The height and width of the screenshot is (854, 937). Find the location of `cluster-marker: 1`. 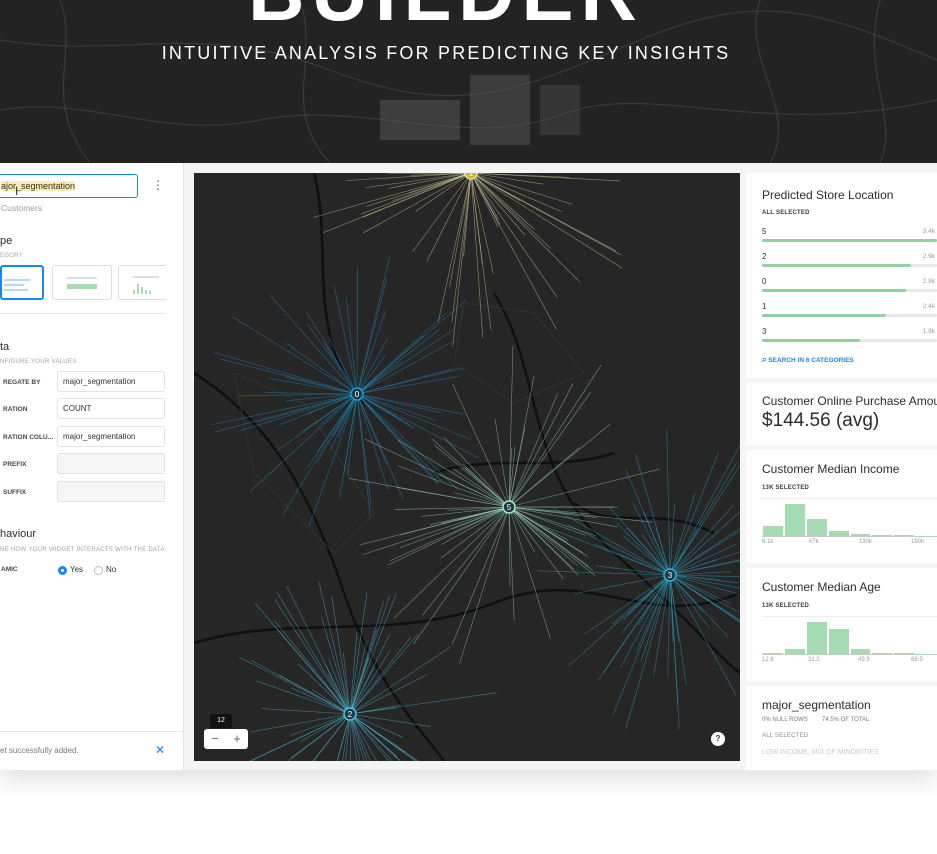

cluster-marker: 1 is located at coordinates (471, 176).